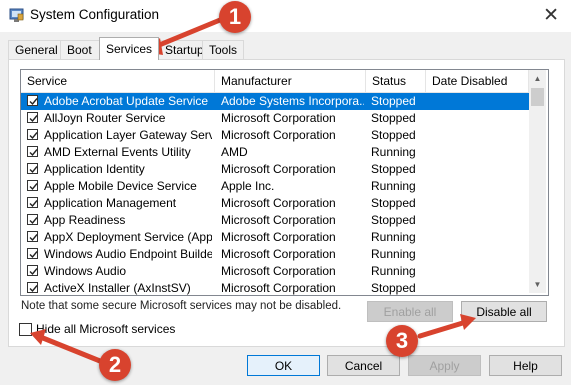 The height and width of the screenshot is (385, 571). What do you see at coordinates (468, 322) in the screenshot?
I see `arrow-3-head` at bounding box center [468, 322].